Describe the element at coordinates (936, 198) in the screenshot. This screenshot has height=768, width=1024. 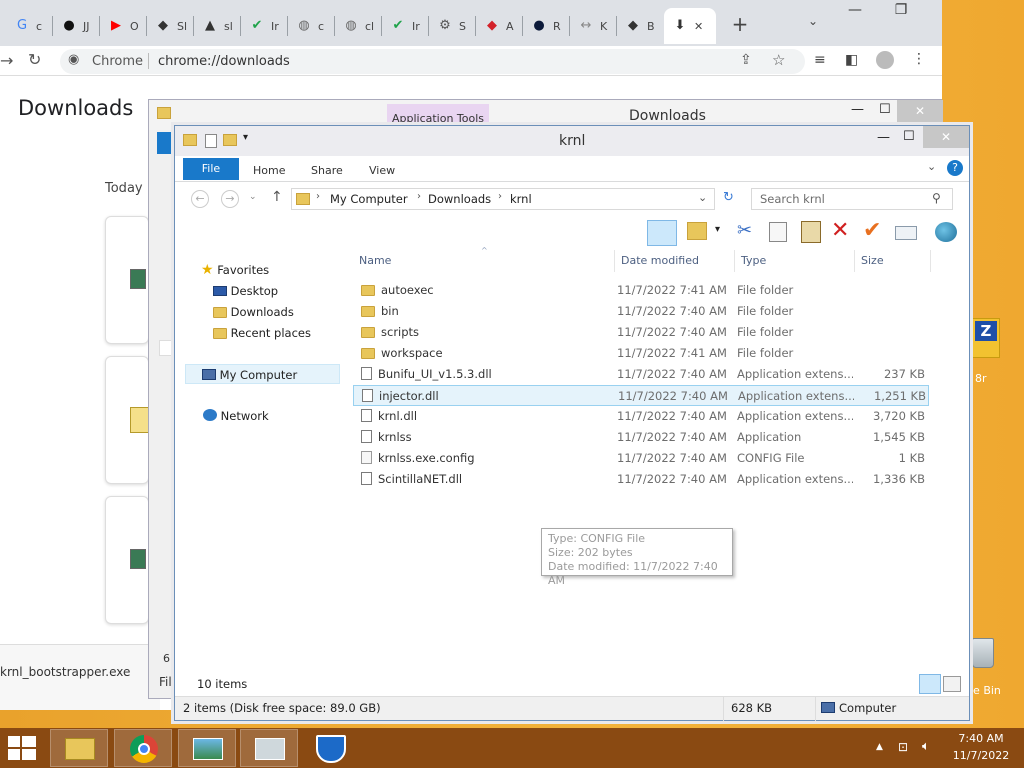
I see `search-icon: ⚲` at that location.